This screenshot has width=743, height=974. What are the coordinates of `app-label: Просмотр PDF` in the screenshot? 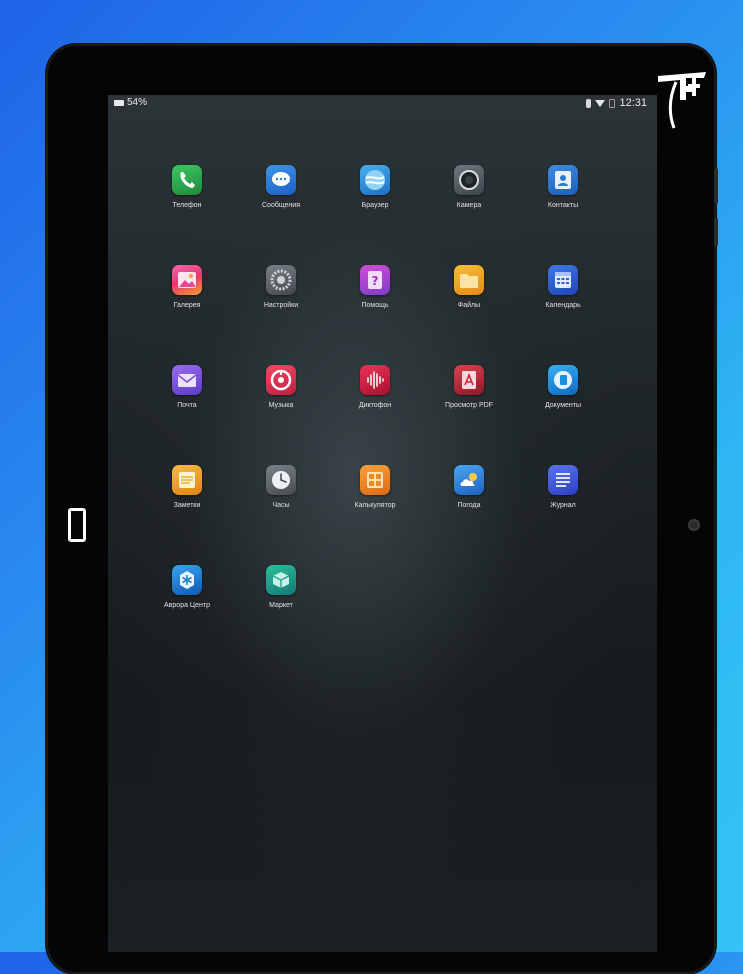 It's located at (469, 405).